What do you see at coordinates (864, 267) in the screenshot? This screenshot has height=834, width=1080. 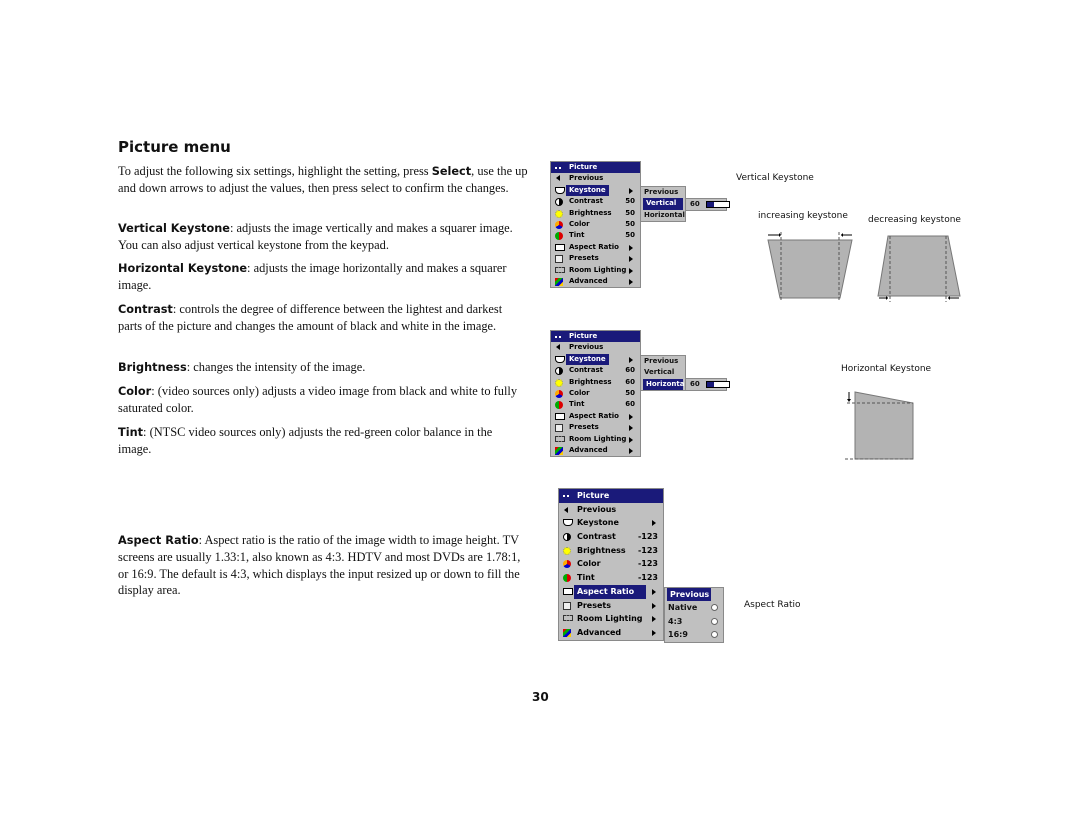 I see `keystone-diagrams` at bounding box center [864, 267].